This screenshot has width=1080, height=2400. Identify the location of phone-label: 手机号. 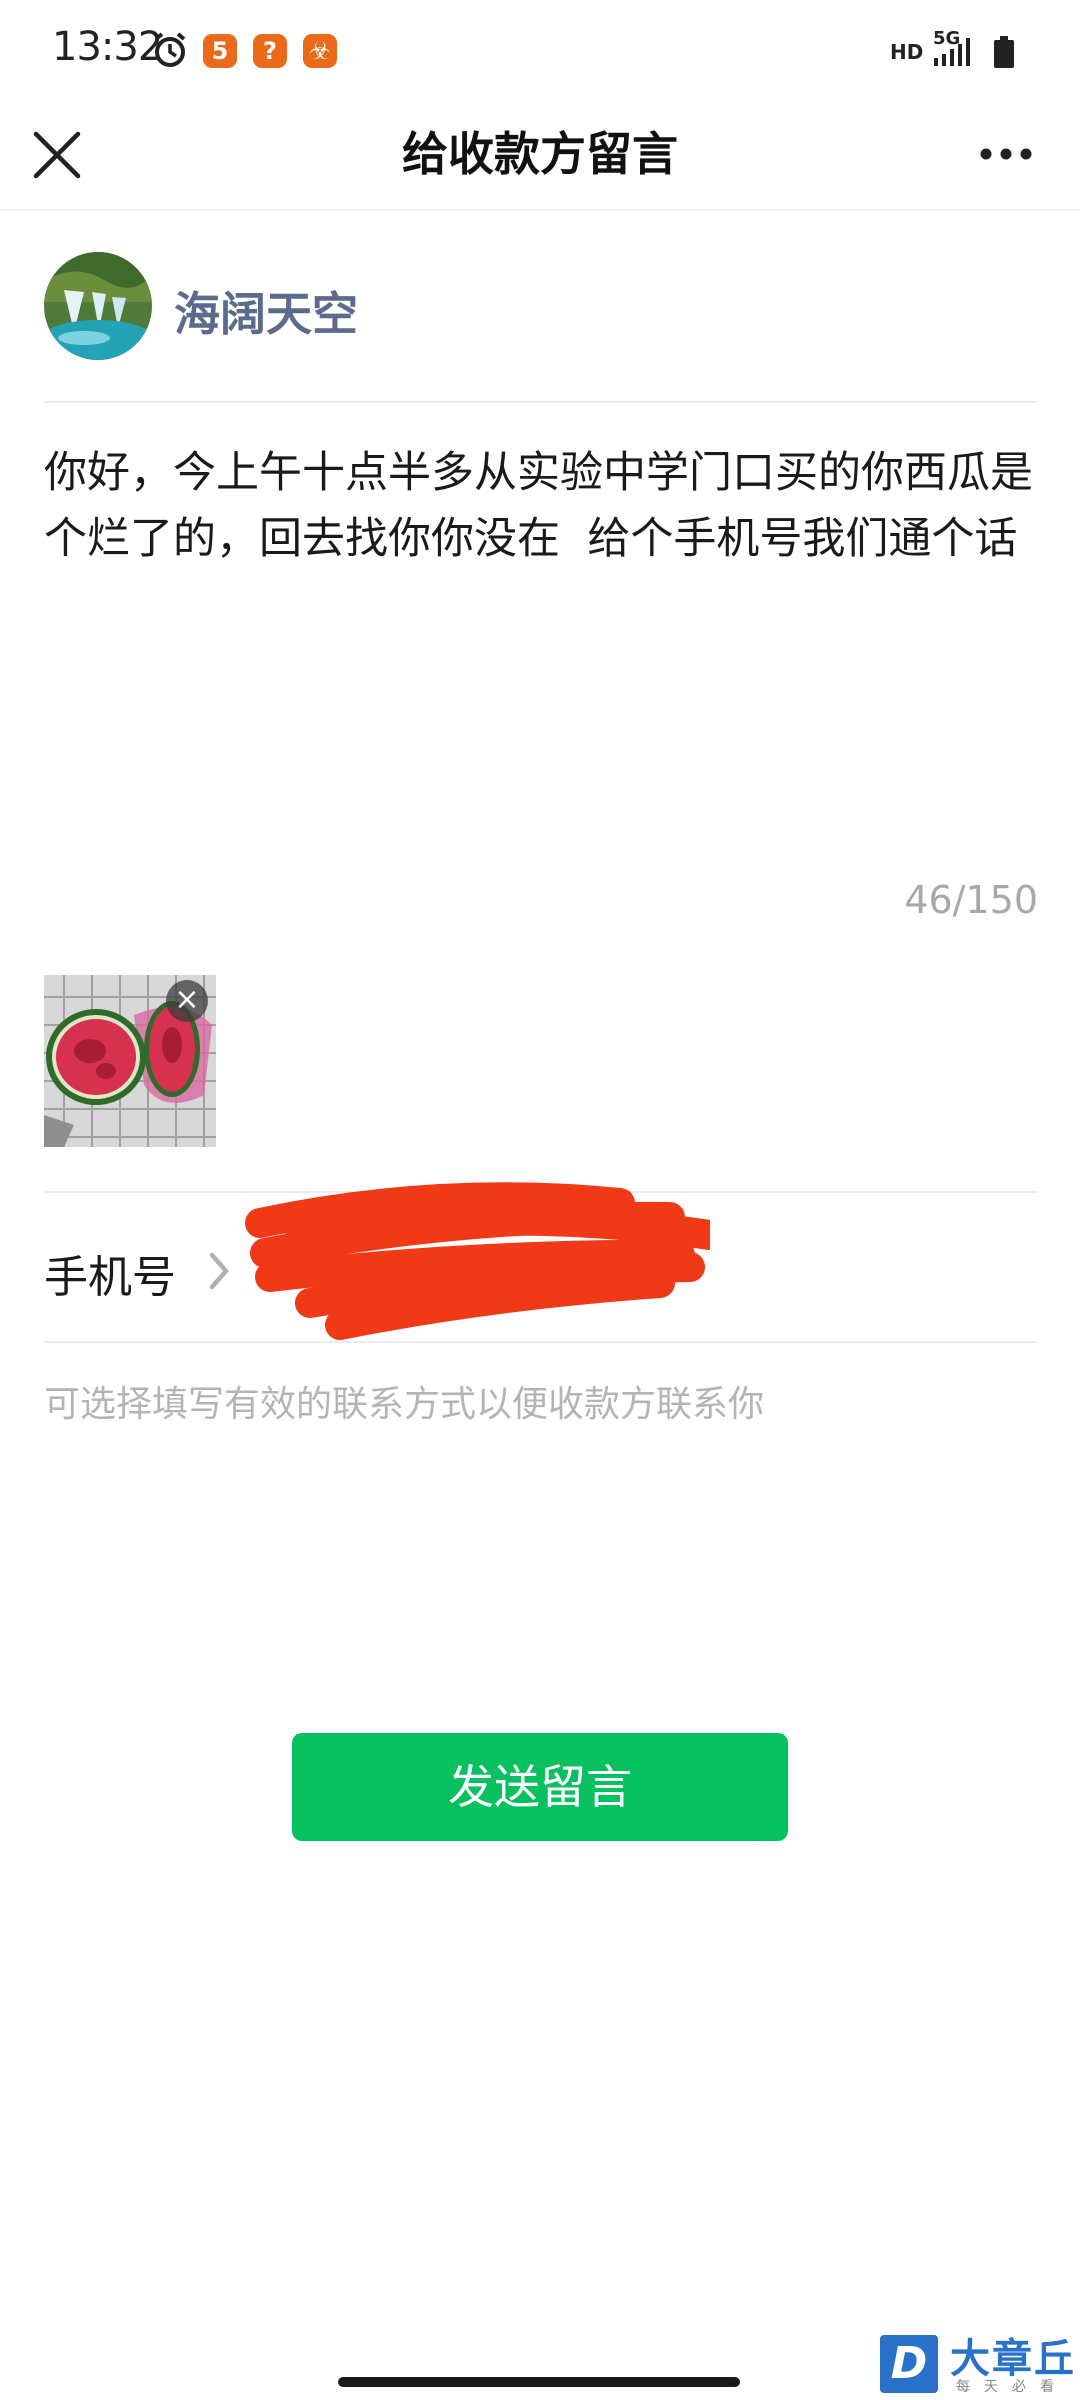
(110, 1277).